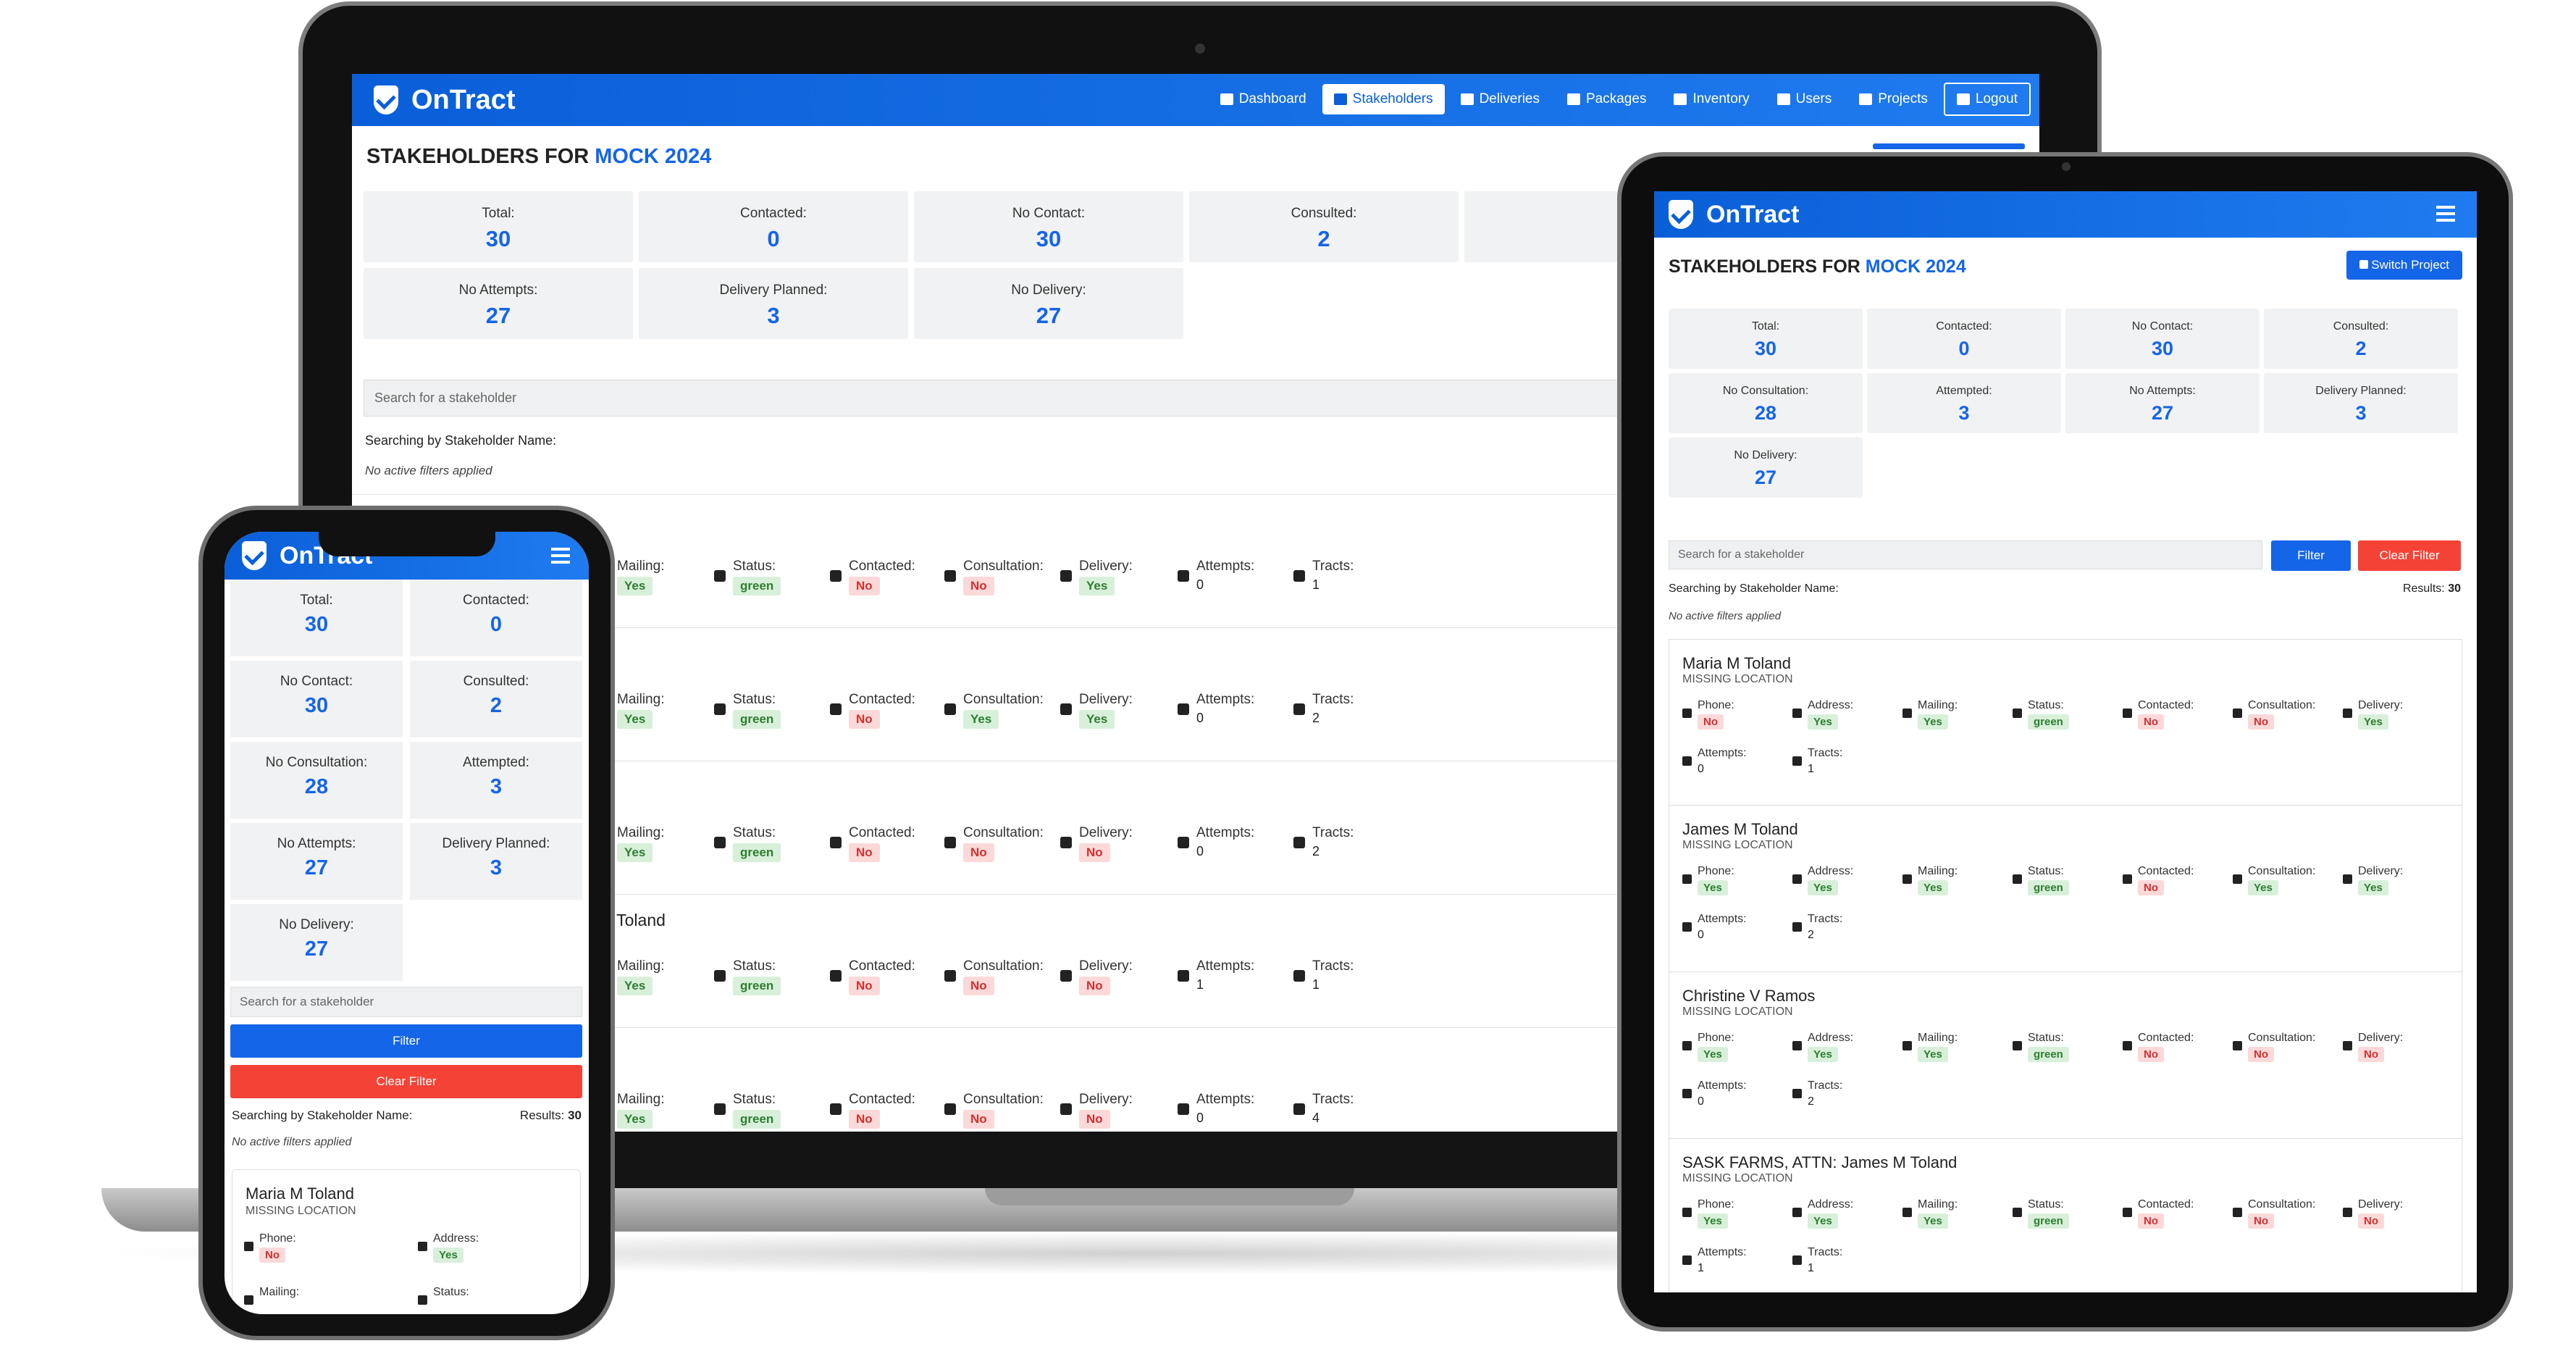 This screenshot has width=2576, height=1354. What do you see at coordinates (1324, 213) in the screenshot?
I see `stat-label: Consulted:` at bounding box center [1324, 213].